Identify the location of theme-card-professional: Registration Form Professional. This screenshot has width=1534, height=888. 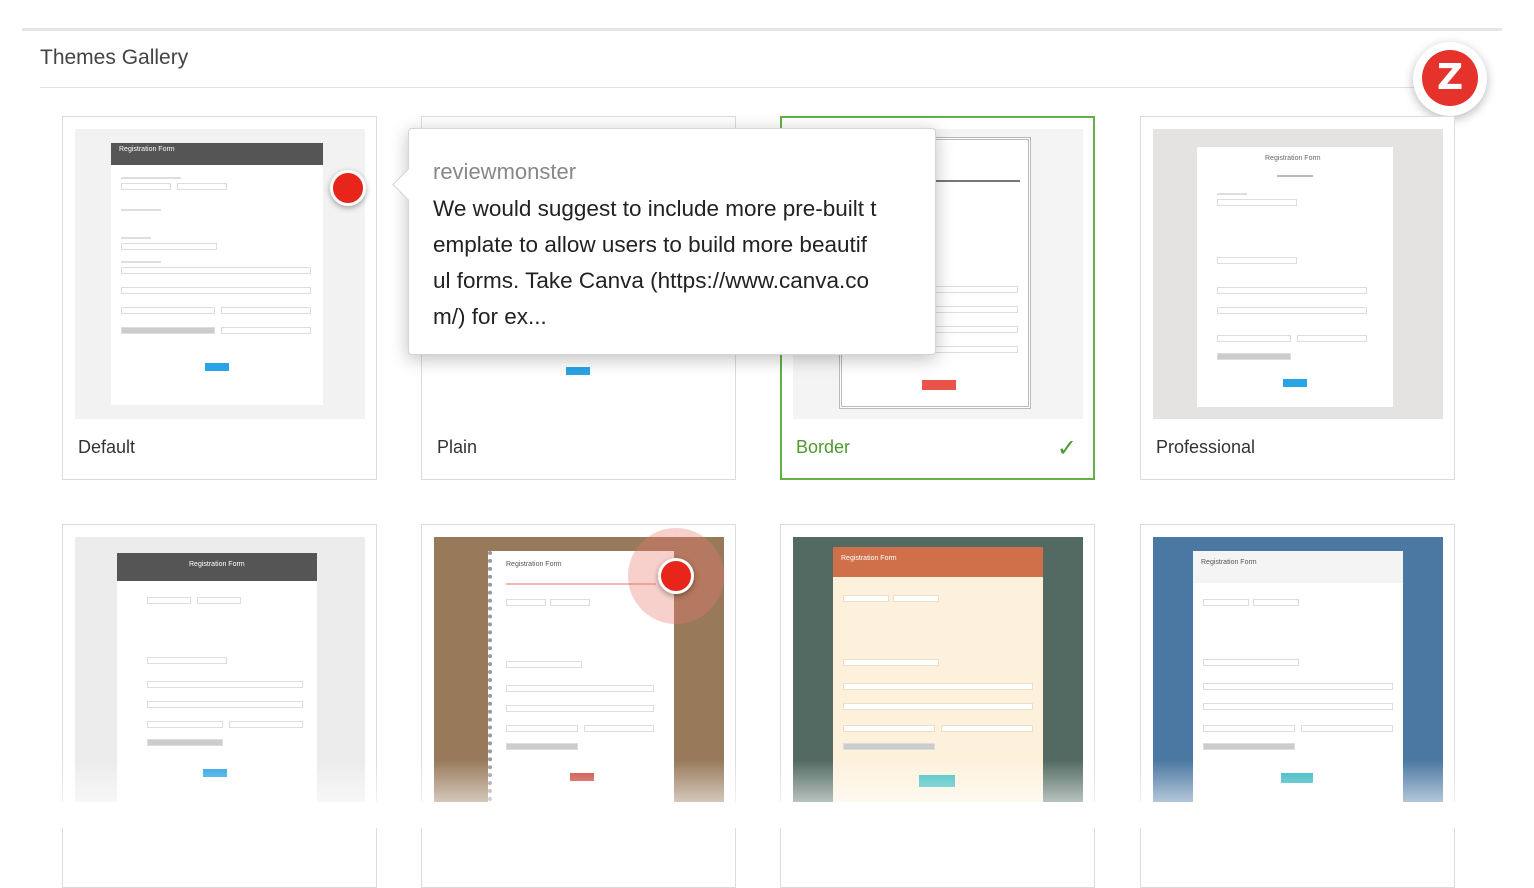
(1297, 298).